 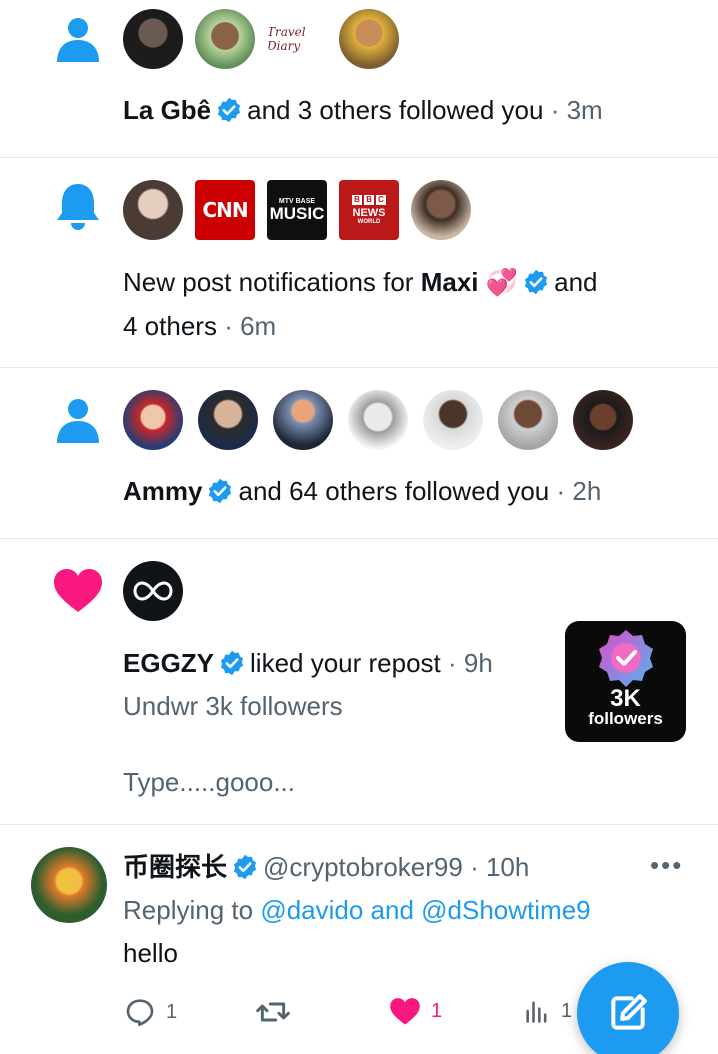 I want to click on notification-message: and 64 others followed you, so click(x=394, y=491).